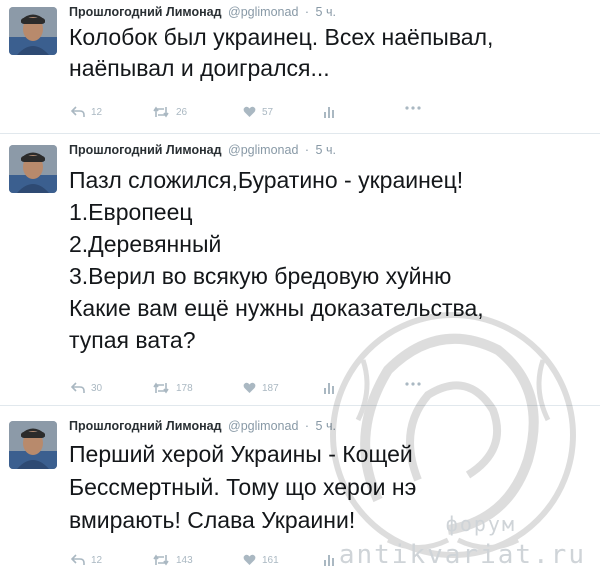  Describe the element at coordinates (480, 524) in the screenshot. I see `watermark-text: форум` at that location.